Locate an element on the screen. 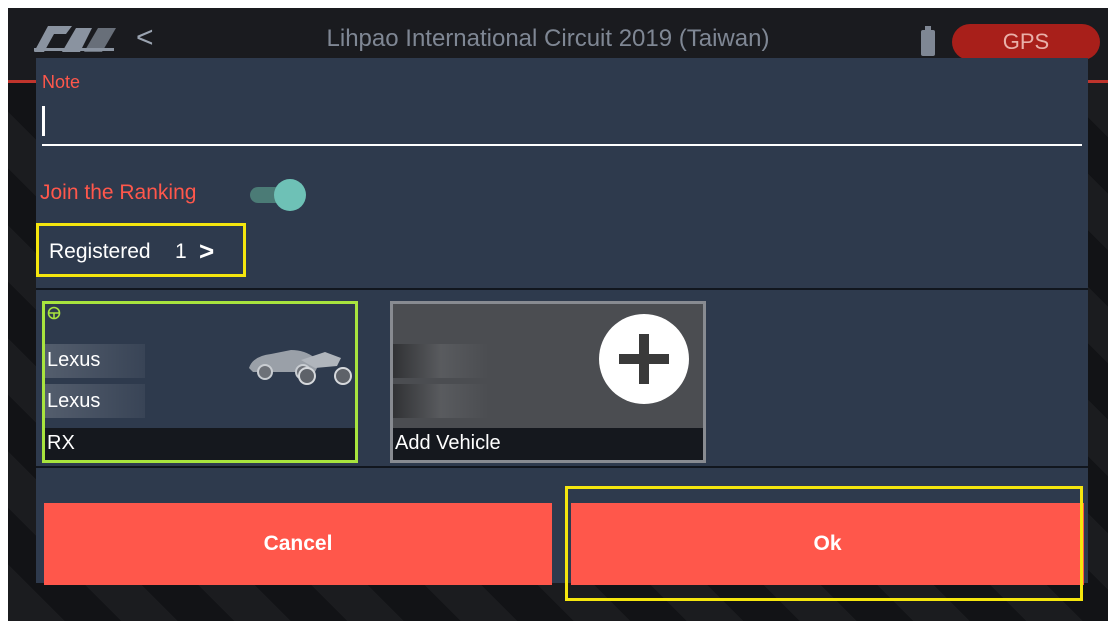 The width and height of the screenshot is (1110, 625). registered-row: Registered 1 > is located at coordinates (141, 250).